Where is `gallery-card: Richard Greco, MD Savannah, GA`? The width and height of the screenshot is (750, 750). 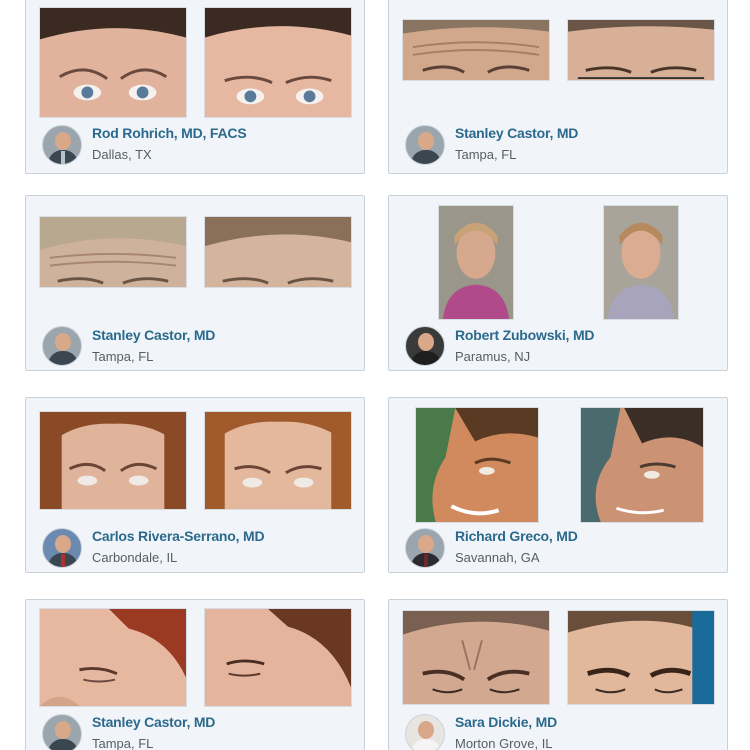 gallery-card: Richard Greco, MD Savannah, GA is located at coordinates (558, 485).